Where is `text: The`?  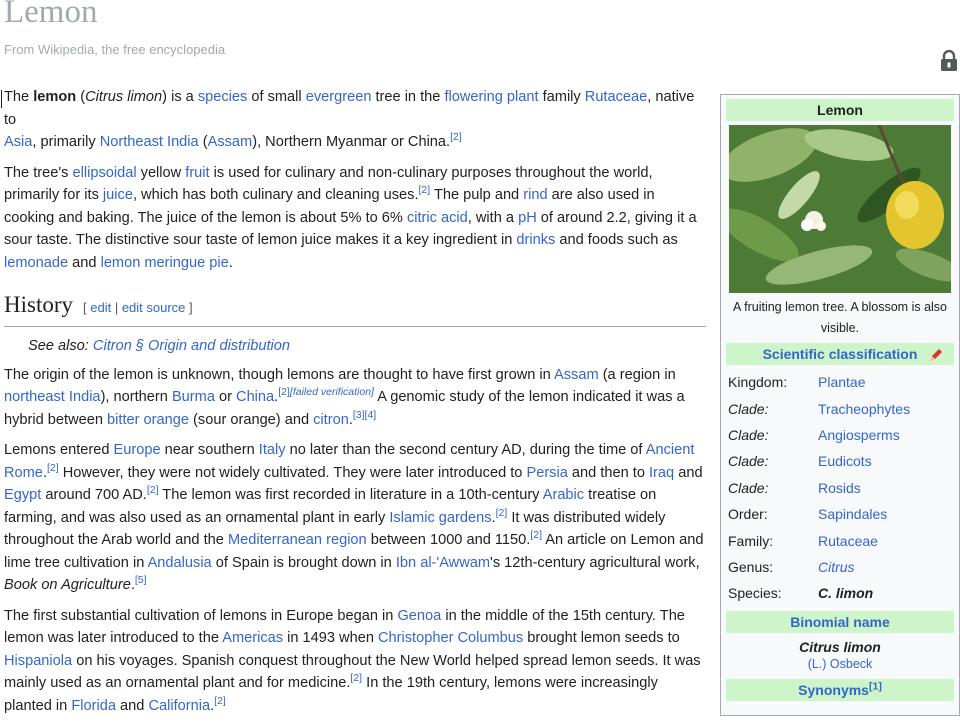 text: The is located at coordinates (19, 97).